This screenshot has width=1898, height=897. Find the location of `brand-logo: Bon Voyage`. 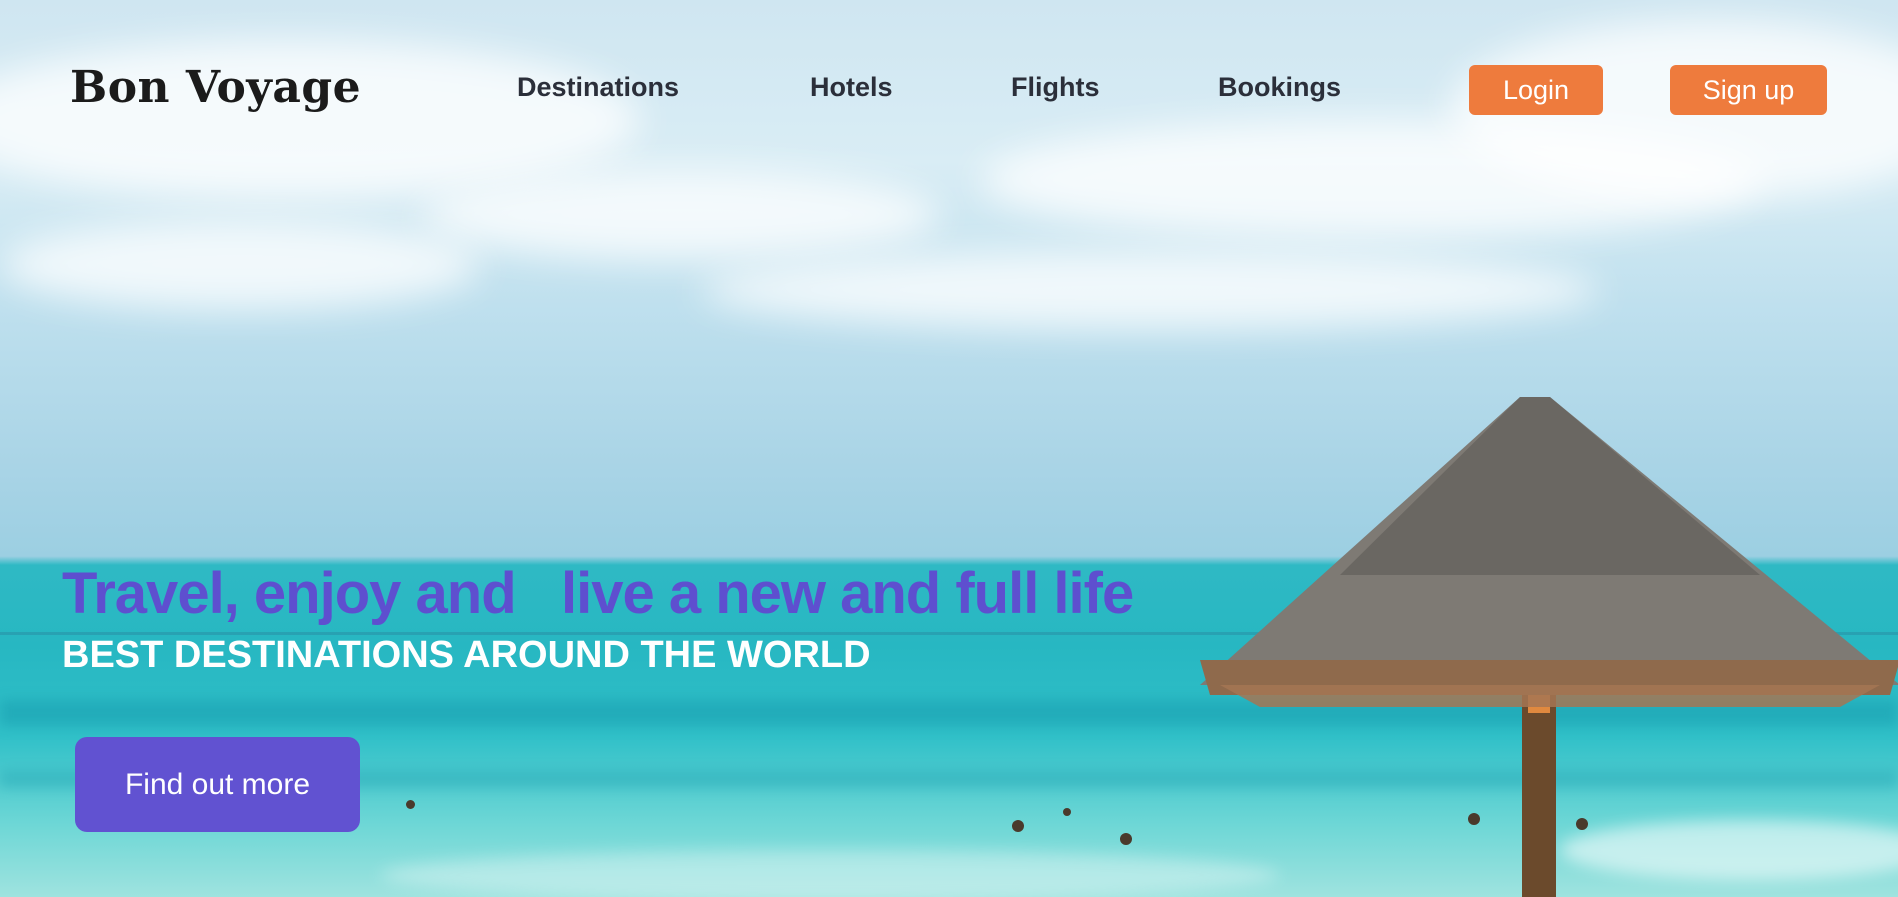

brand-logo: Bon Voyage is located at coordinates (215, 87).